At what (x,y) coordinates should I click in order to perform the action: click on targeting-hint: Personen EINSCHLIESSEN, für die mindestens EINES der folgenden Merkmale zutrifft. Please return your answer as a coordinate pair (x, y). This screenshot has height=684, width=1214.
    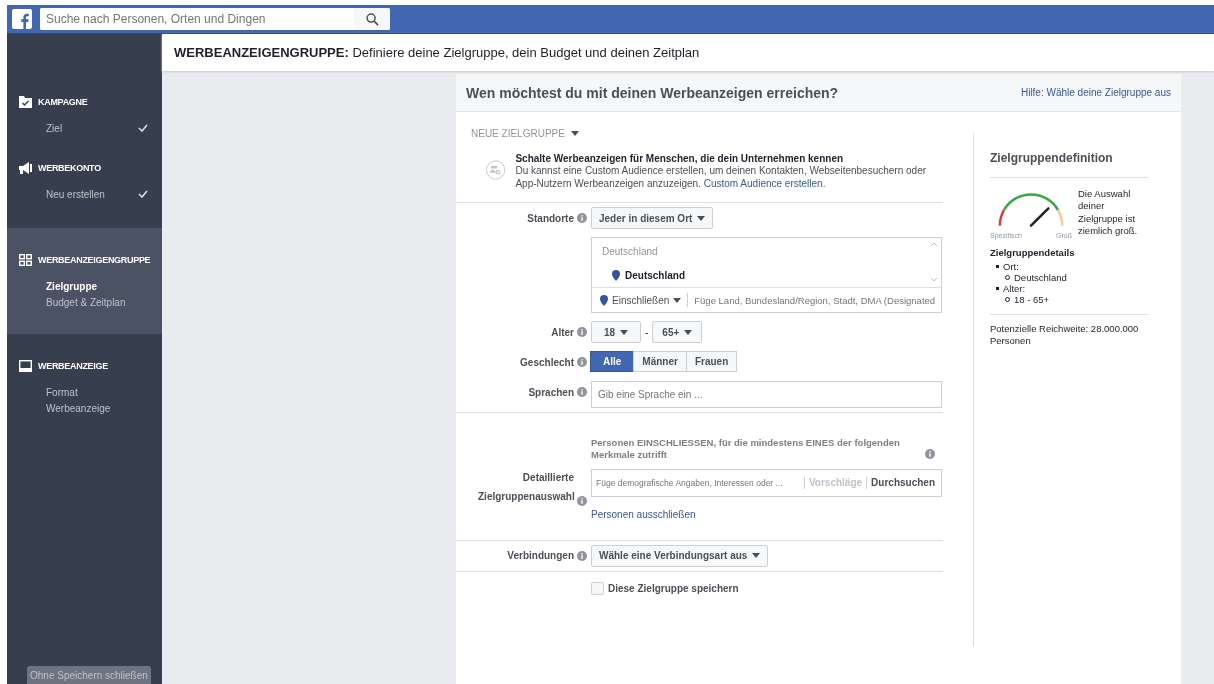
    Looking at the image, I should click on (746, 449).